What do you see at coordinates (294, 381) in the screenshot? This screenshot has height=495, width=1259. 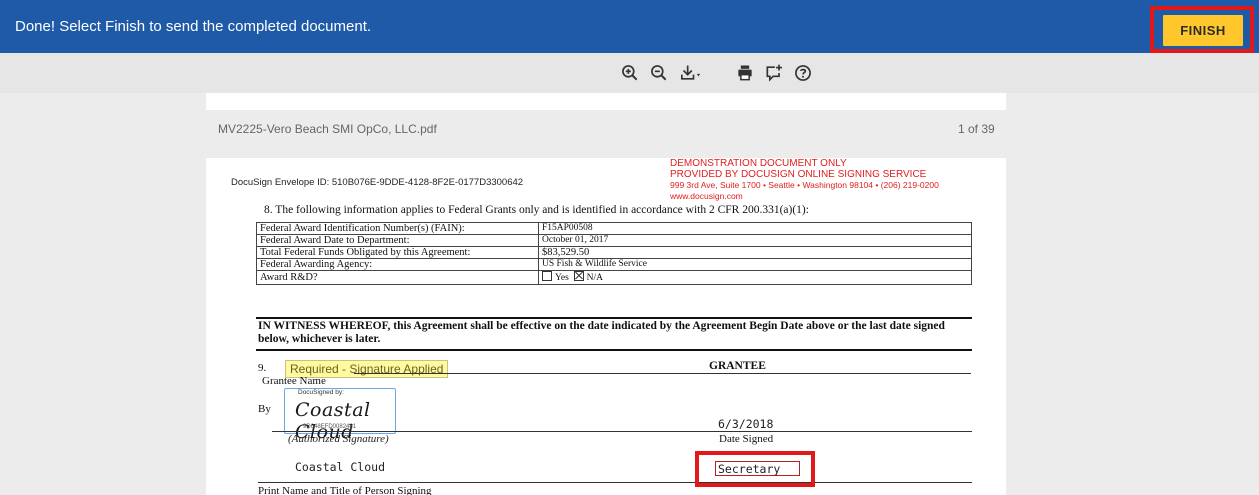 I see `grantee-name-label: Grantee Name` at bounding box center [294, 381].